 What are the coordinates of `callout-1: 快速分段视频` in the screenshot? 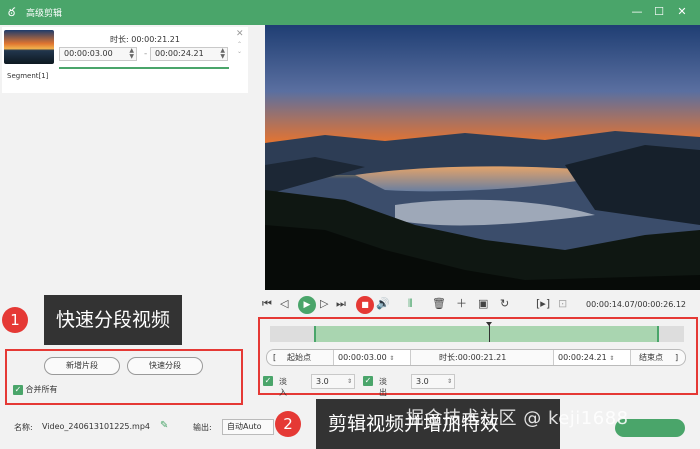 It's located at (113, 320).